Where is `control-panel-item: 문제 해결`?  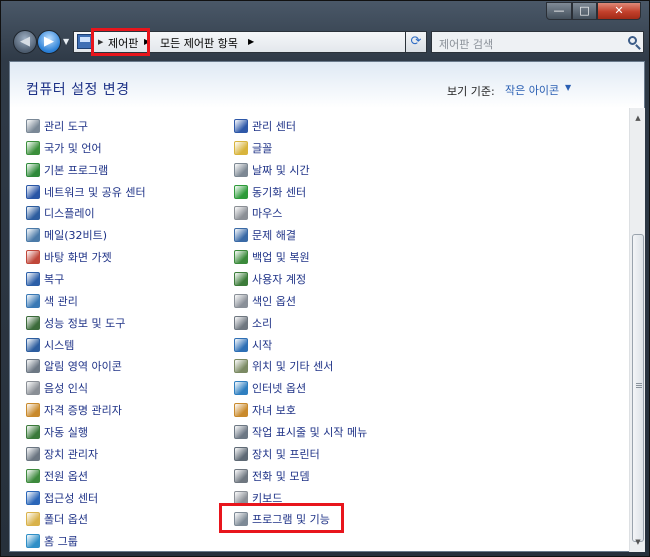 control-panel-item: 문제 해결 is located at coordinates (265, 235).